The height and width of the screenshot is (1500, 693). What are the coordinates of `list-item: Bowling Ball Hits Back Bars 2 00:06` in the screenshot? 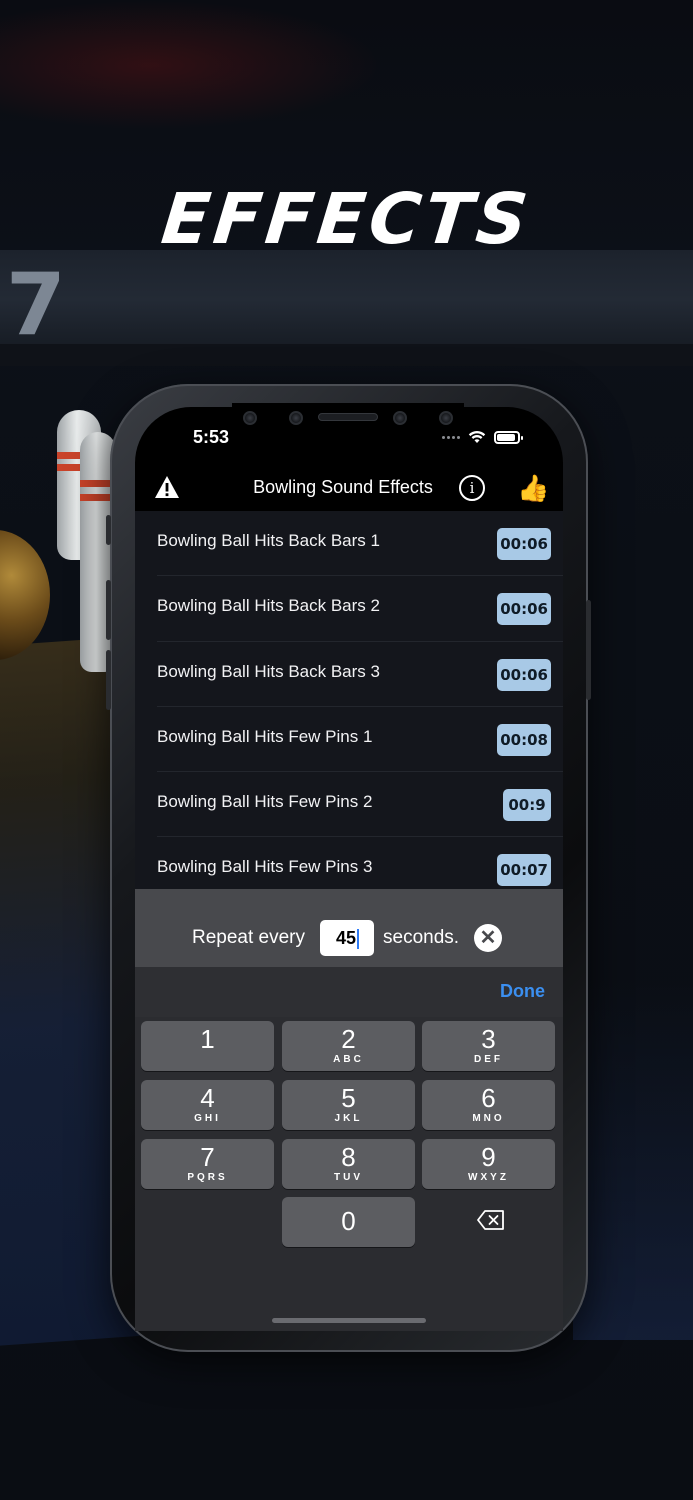 It's located at (349, 609).